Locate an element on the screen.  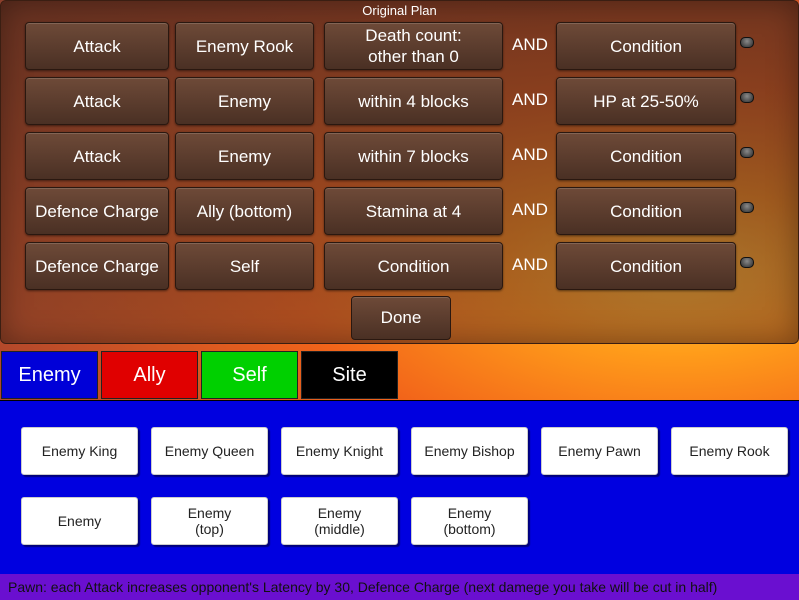
target-enemy-knight-button: Enemy Knight is located at coordinates (339, 451).